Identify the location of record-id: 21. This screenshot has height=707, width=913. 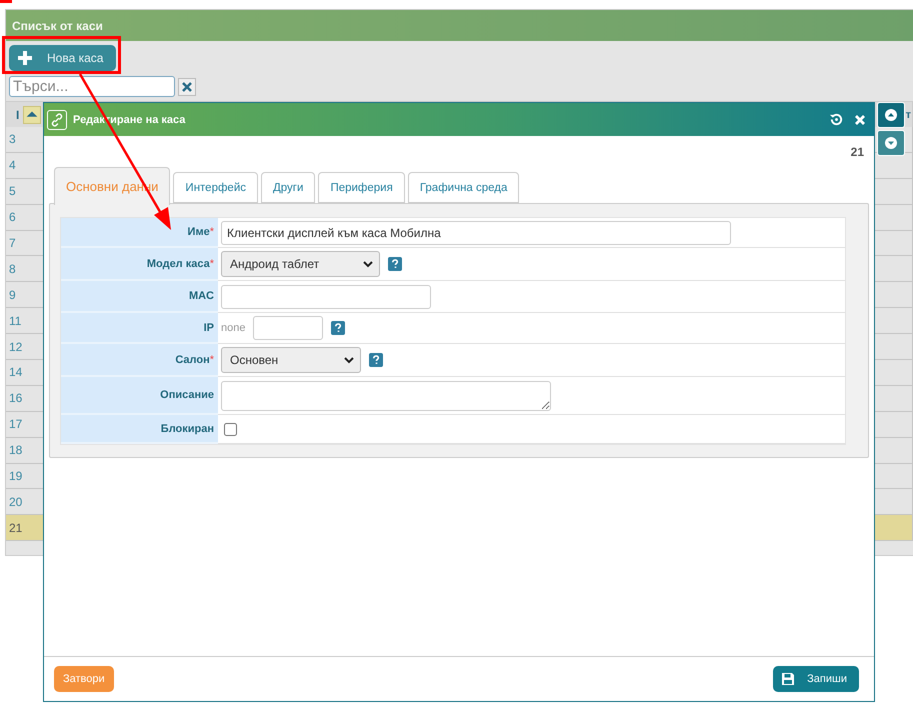
(857, 151).